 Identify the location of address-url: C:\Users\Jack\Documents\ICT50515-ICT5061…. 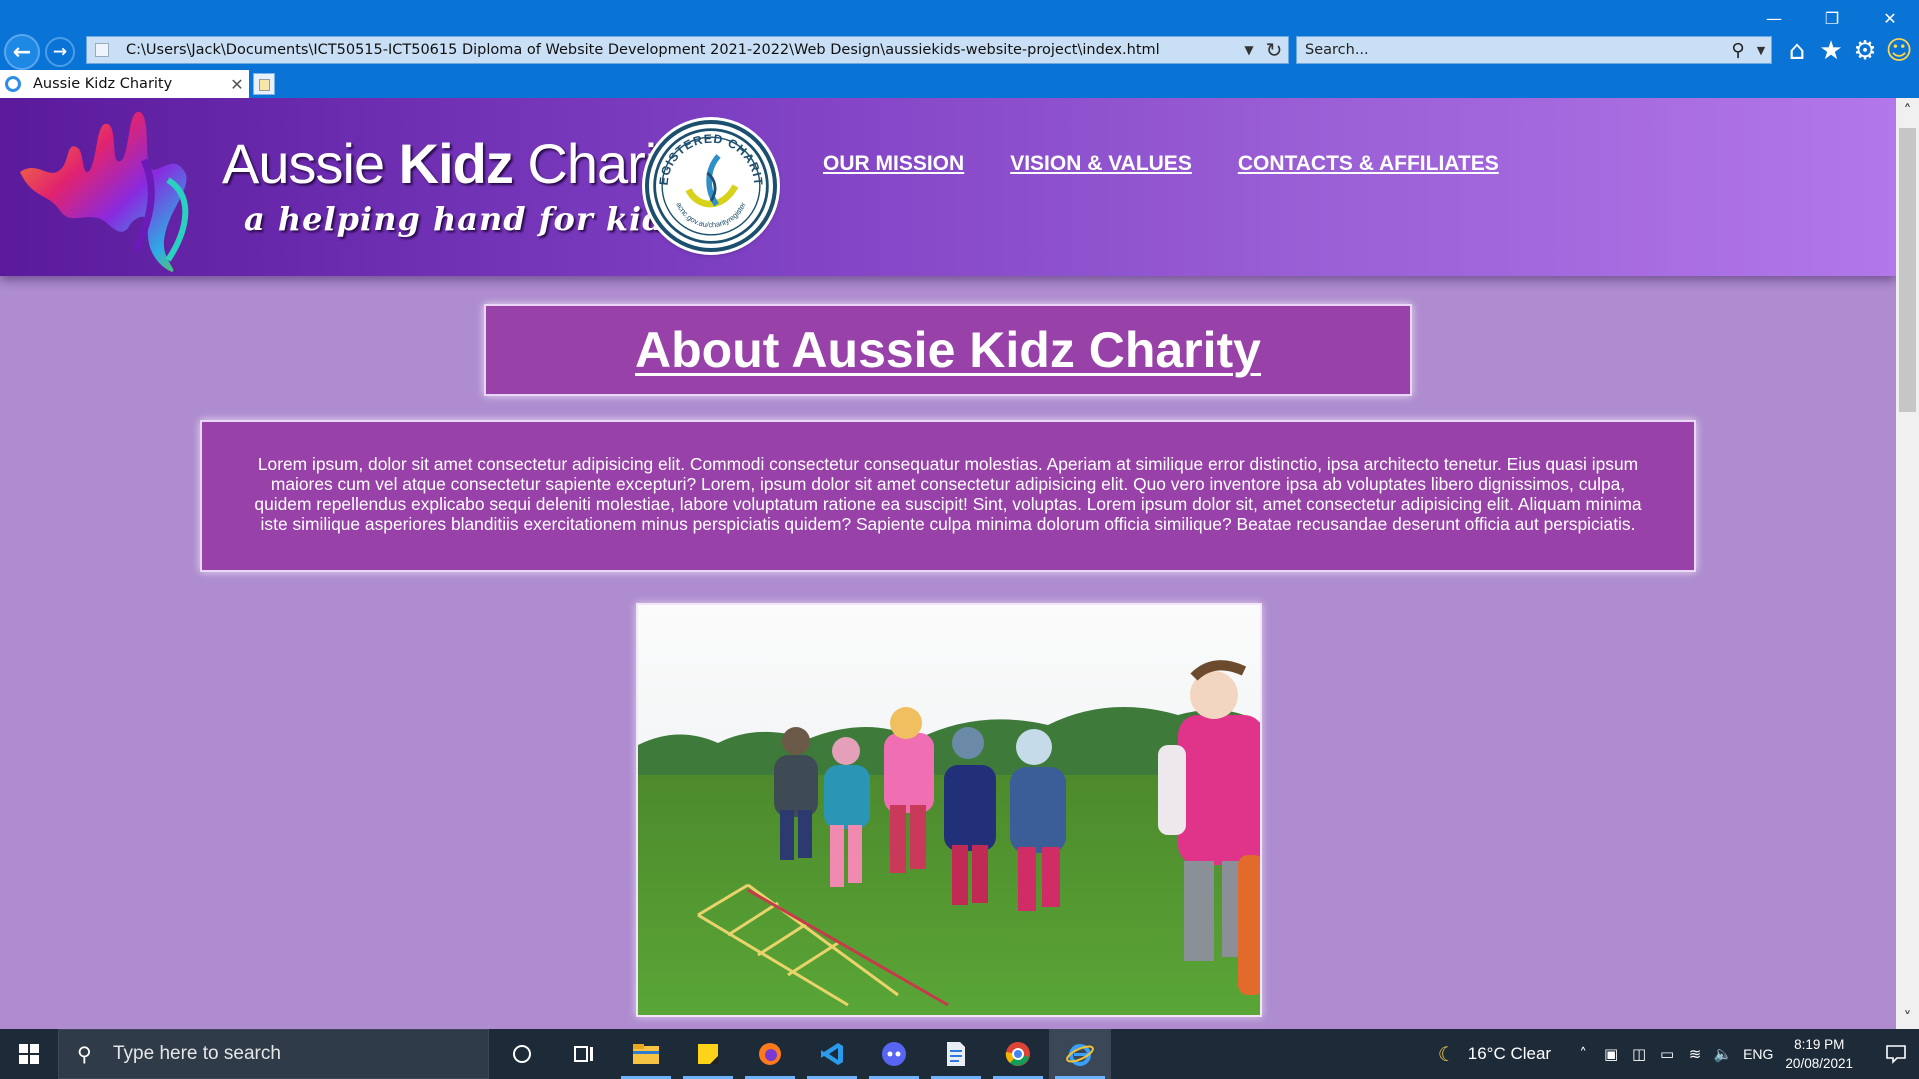
(682, 50).